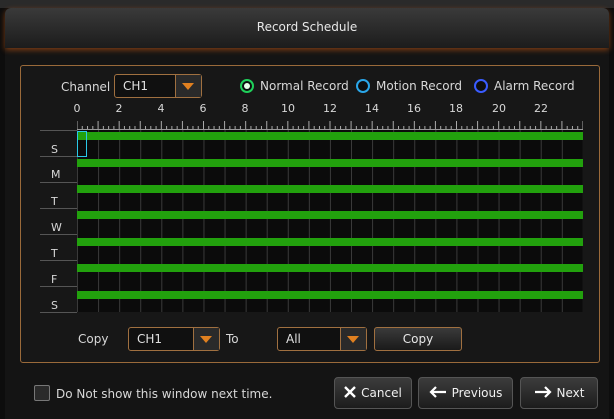 This screenshot has height=419, width=614. Describe the element at coordinates (541, 108) in the screenshot. I see `hour-label: 22` at that location.